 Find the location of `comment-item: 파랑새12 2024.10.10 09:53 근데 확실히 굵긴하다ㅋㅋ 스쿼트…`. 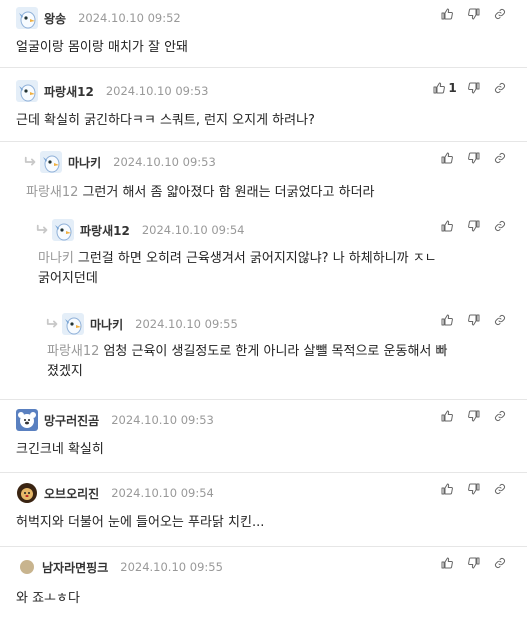

comment-item: 파랑새12 2024.10.10 09:53 근데 확실히 굵긴하다ㅋㅋ 스쿼트… is located at coordinates (263, 105).